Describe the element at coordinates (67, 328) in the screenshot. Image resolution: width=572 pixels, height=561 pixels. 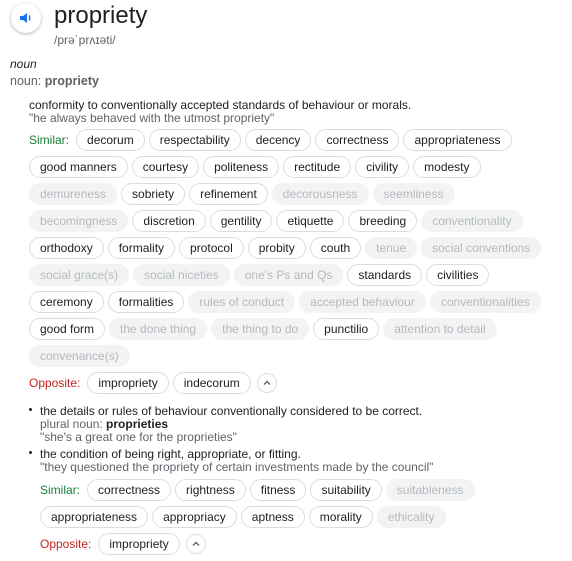
I see `synonym-chip: good form` at that location.